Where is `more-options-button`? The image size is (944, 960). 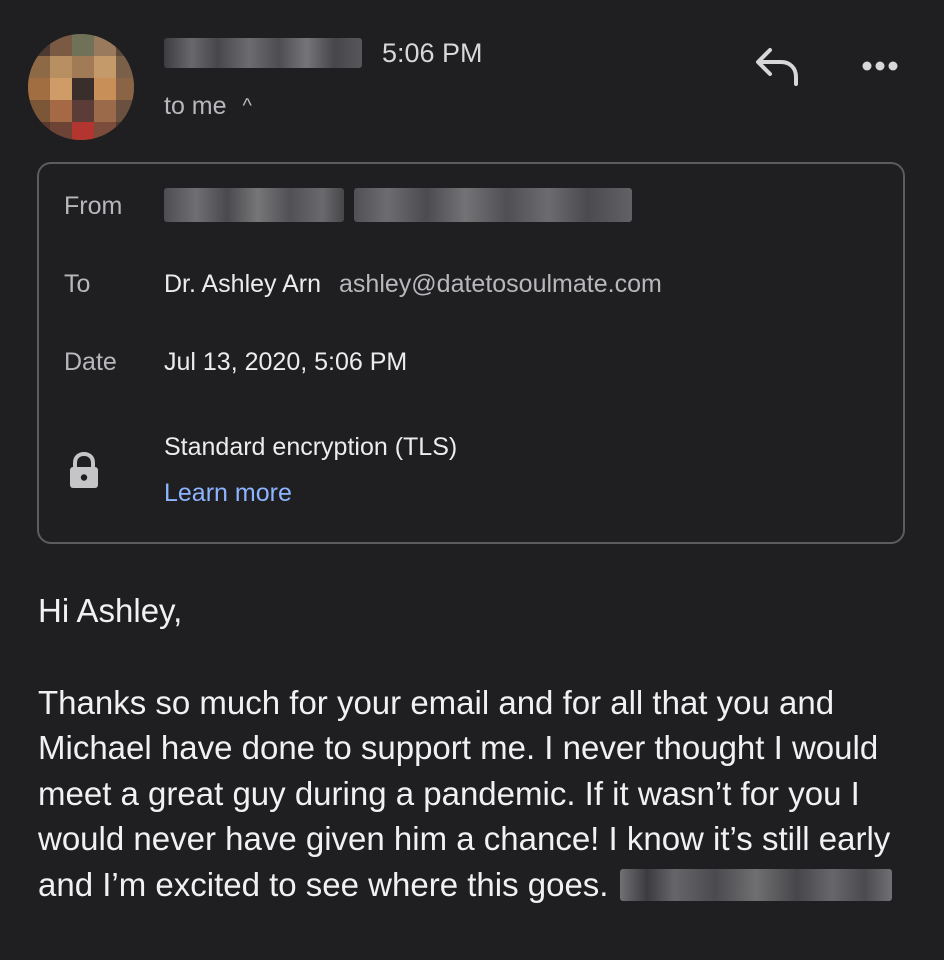 more-options-button is located at coordinates (880, 66).